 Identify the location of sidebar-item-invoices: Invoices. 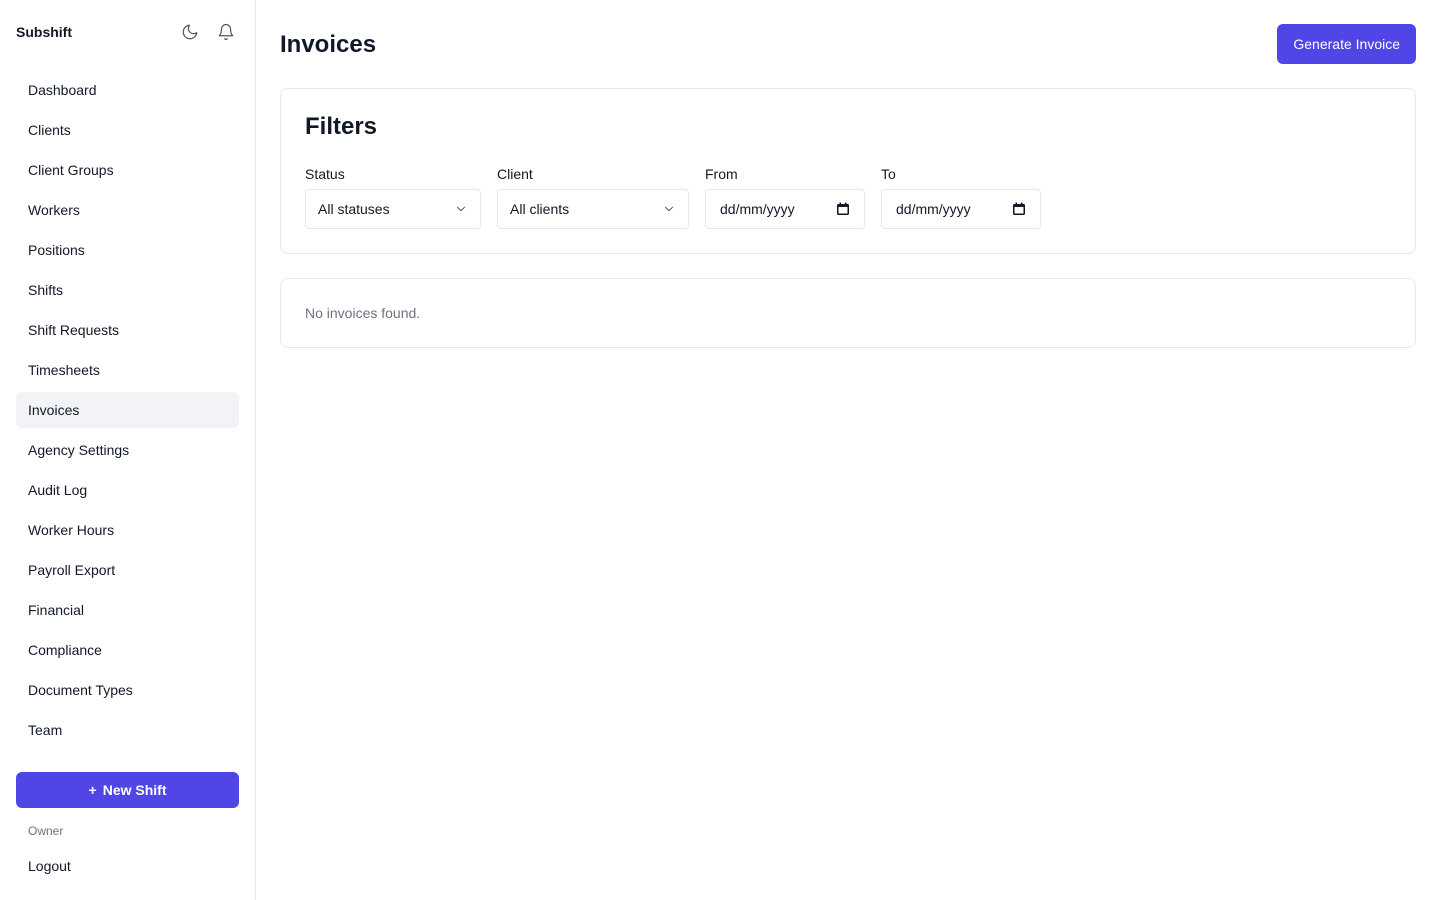
(127, 410).